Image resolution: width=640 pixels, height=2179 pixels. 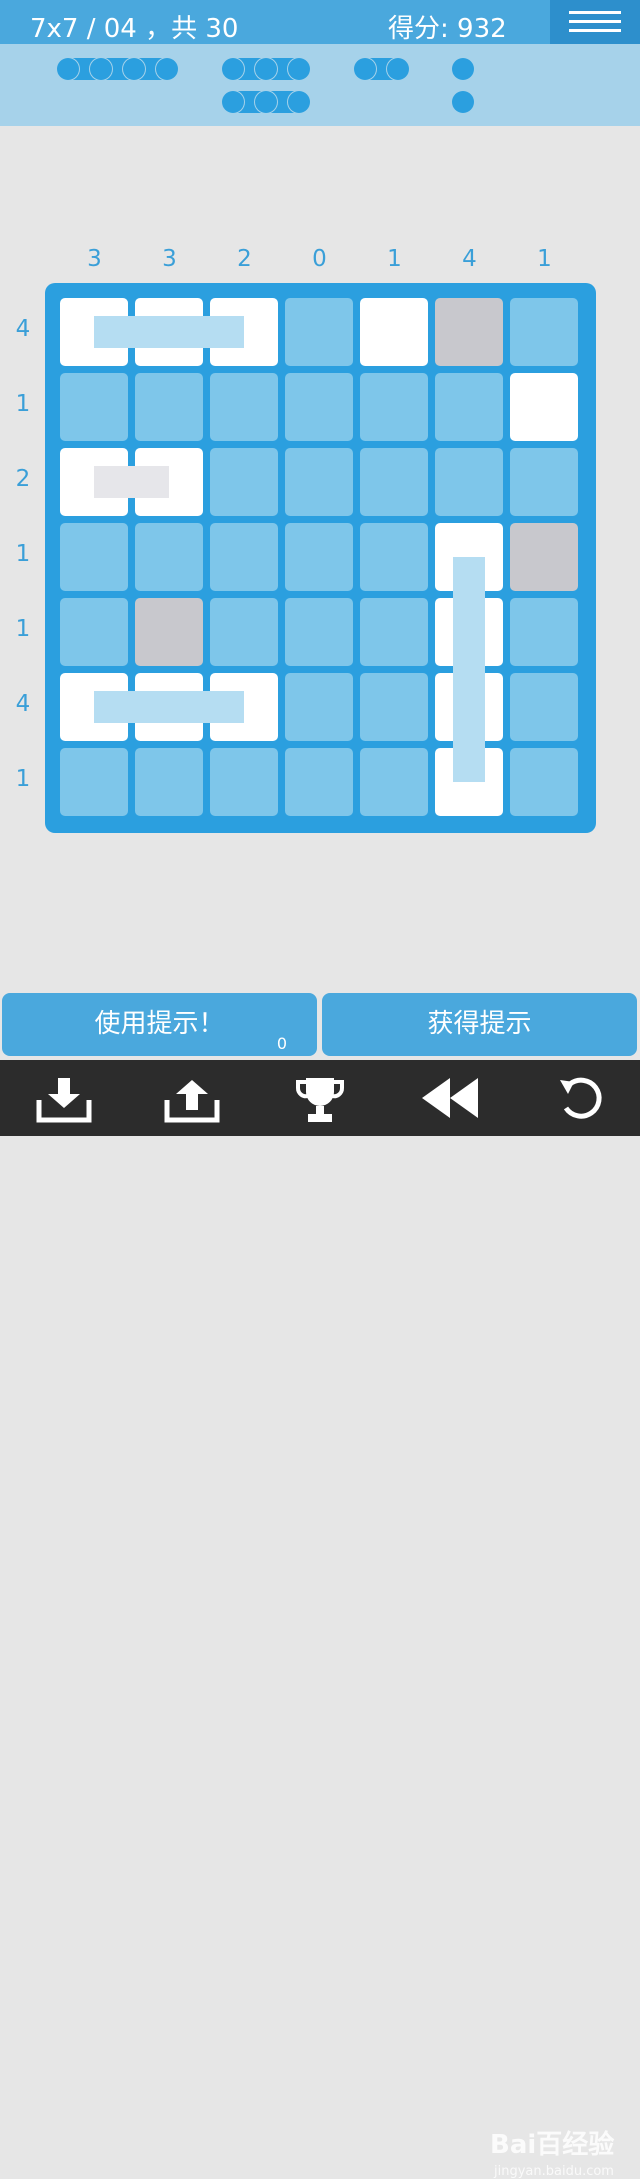 What do you see at coordinates (482, 29) in the screenshot?
I see `score-value: 932` at bounding box center [482, 29].